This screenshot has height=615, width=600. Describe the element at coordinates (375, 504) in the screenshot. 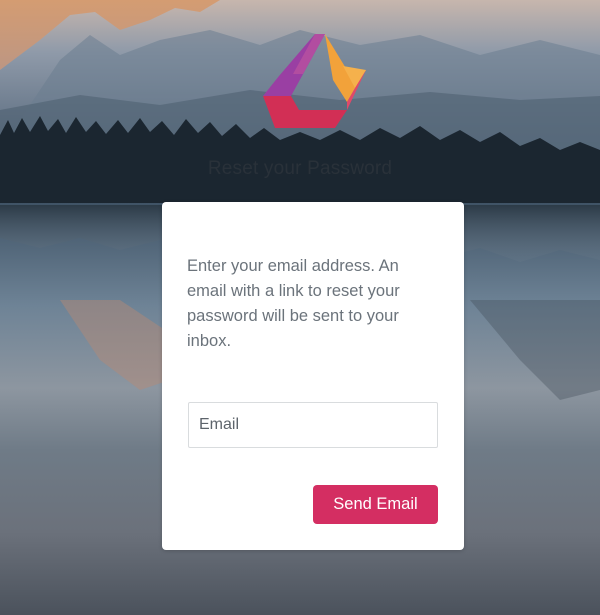

I see `send-email-button: Send Email` at that location.